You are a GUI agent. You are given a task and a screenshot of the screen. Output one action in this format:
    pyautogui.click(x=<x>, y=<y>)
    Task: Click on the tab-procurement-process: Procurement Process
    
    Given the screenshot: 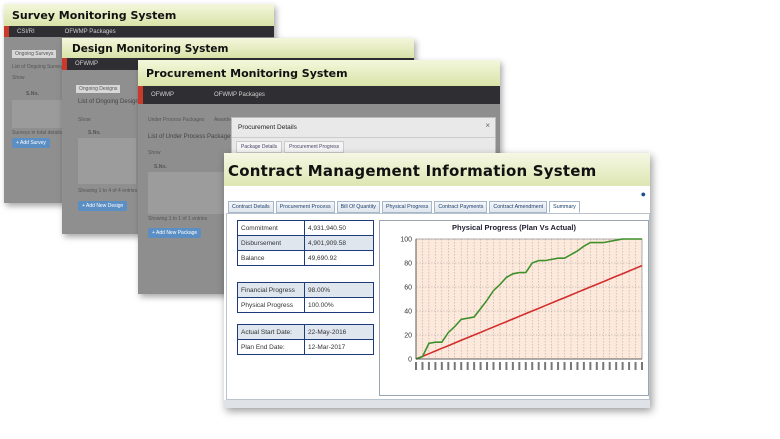 What is the action you would take?
    pyautogui.click(x=305, y=207)
    